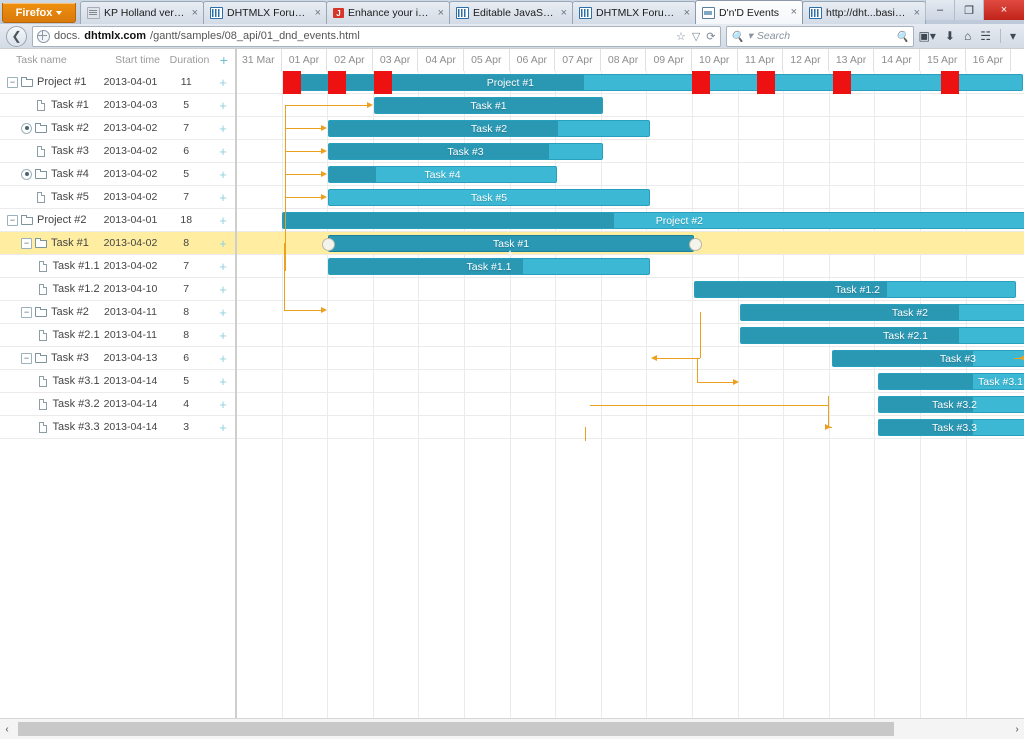  What do you see at coordinates (50, 197) in the screenshot?
I see `cell-task-name: Task #5` at bounding box center [50, 197].